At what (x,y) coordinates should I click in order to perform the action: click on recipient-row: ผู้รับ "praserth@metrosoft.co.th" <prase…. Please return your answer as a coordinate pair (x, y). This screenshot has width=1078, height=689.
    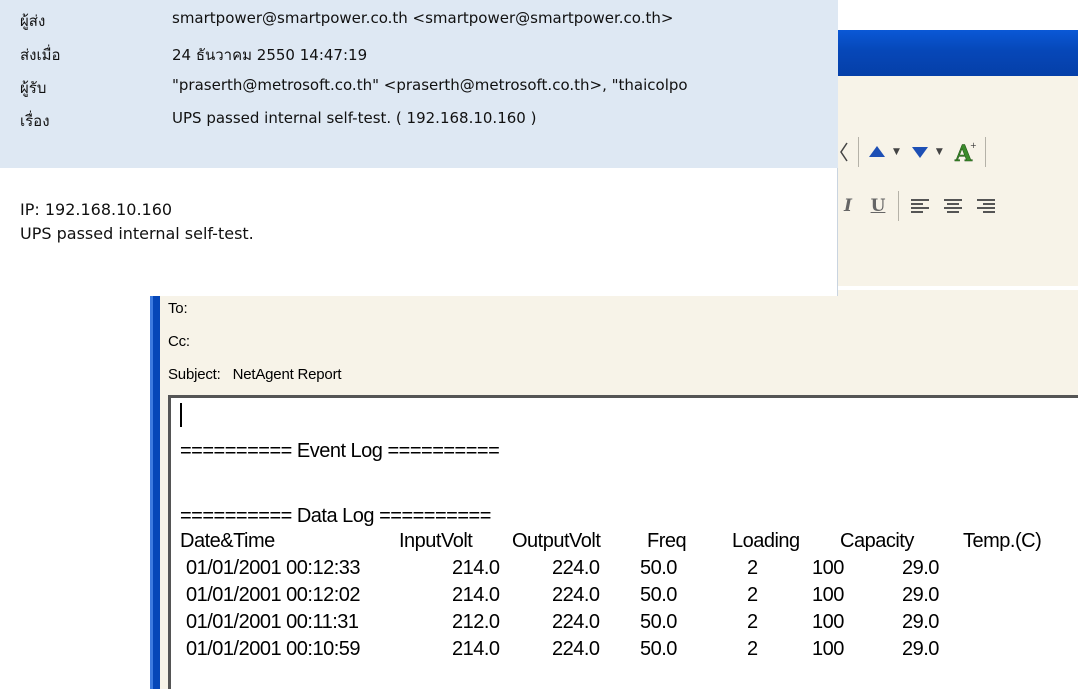
    Looking at the image, I should click on (419, 86).